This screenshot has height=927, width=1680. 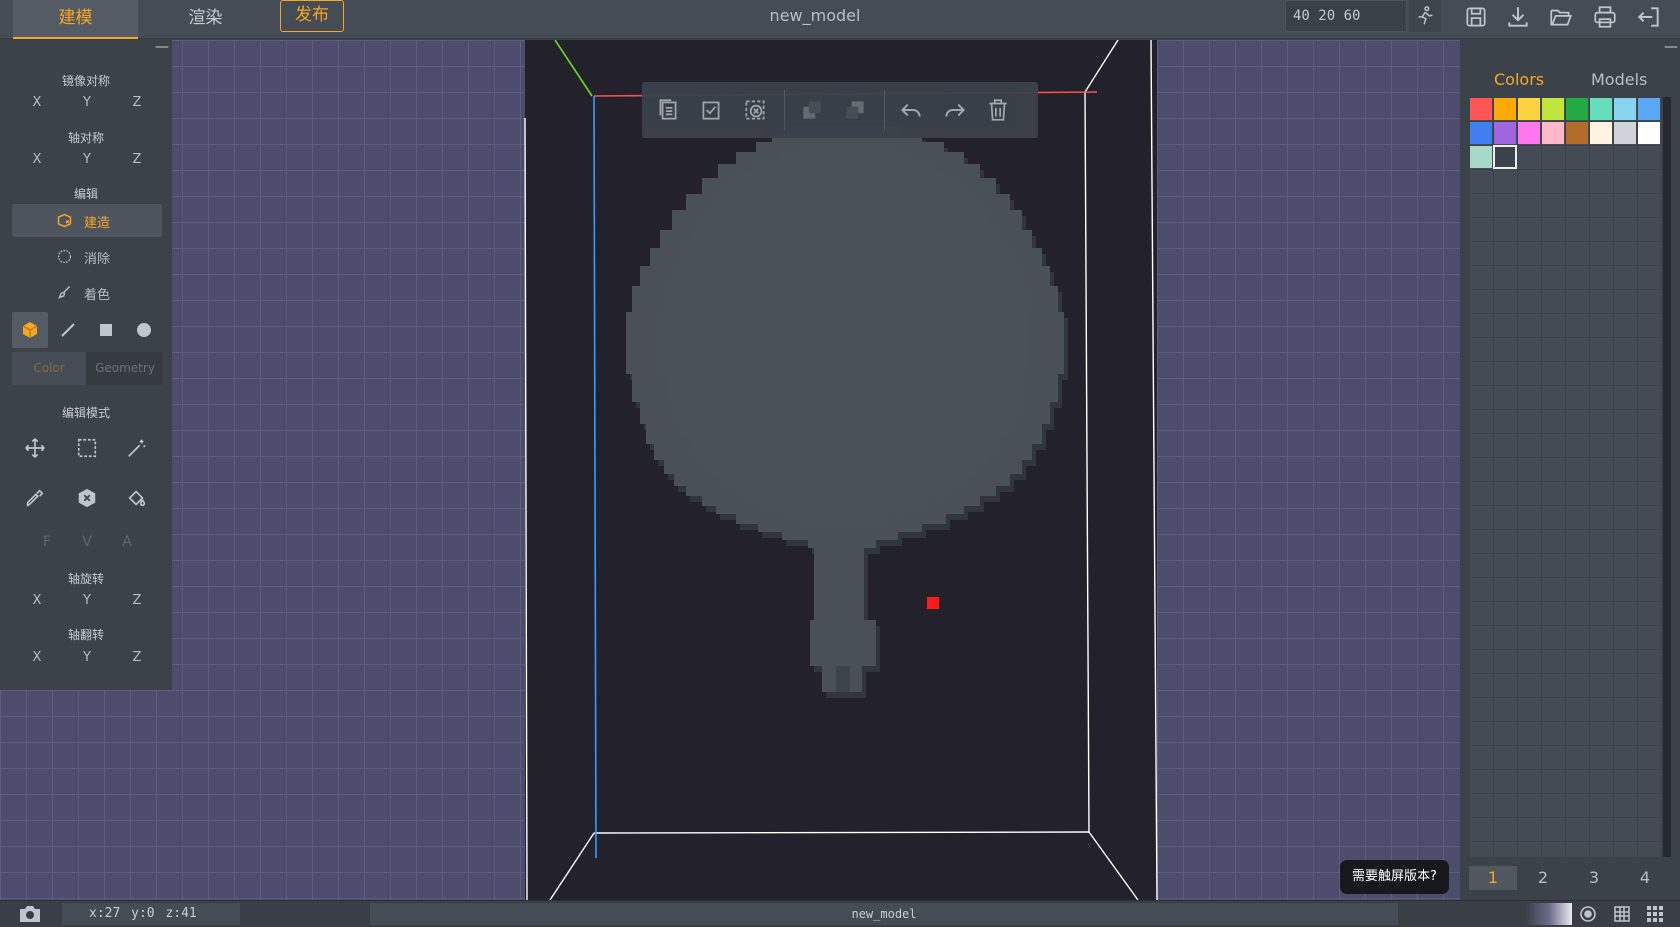 I want to click on shape-voxel-button, so click(x=30, y=330).